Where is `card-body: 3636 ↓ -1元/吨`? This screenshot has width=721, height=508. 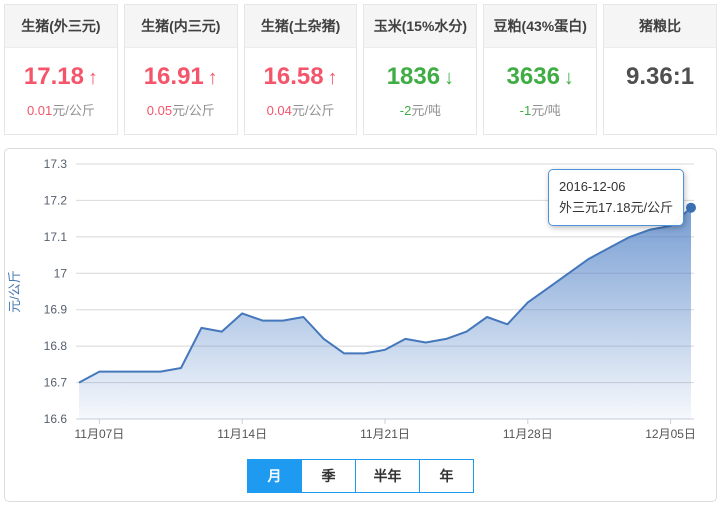
card-body: 3636 ↓ -1元/吨 is located at coordinates (540, 83).